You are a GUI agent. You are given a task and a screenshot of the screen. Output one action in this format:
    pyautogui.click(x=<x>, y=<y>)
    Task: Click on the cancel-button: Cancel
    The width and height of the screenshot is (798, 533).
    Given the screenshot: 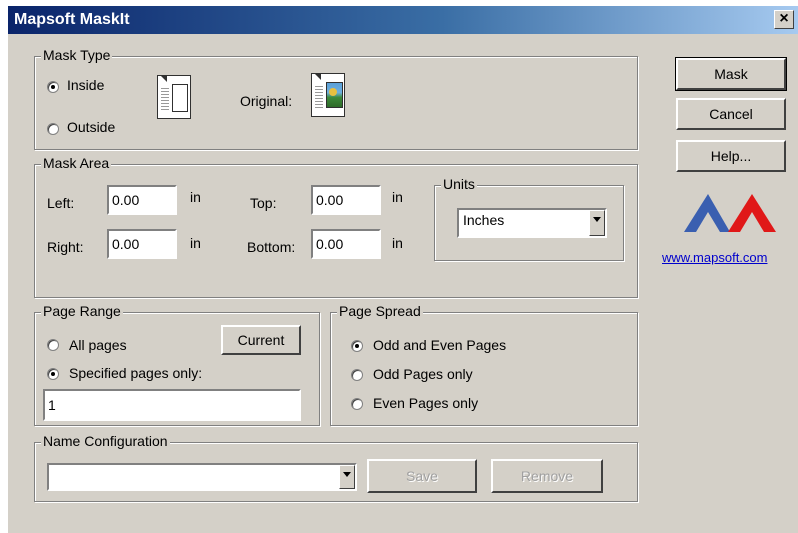 What is the action you would take?
    pyautogui.click(x=731, y=114)
    